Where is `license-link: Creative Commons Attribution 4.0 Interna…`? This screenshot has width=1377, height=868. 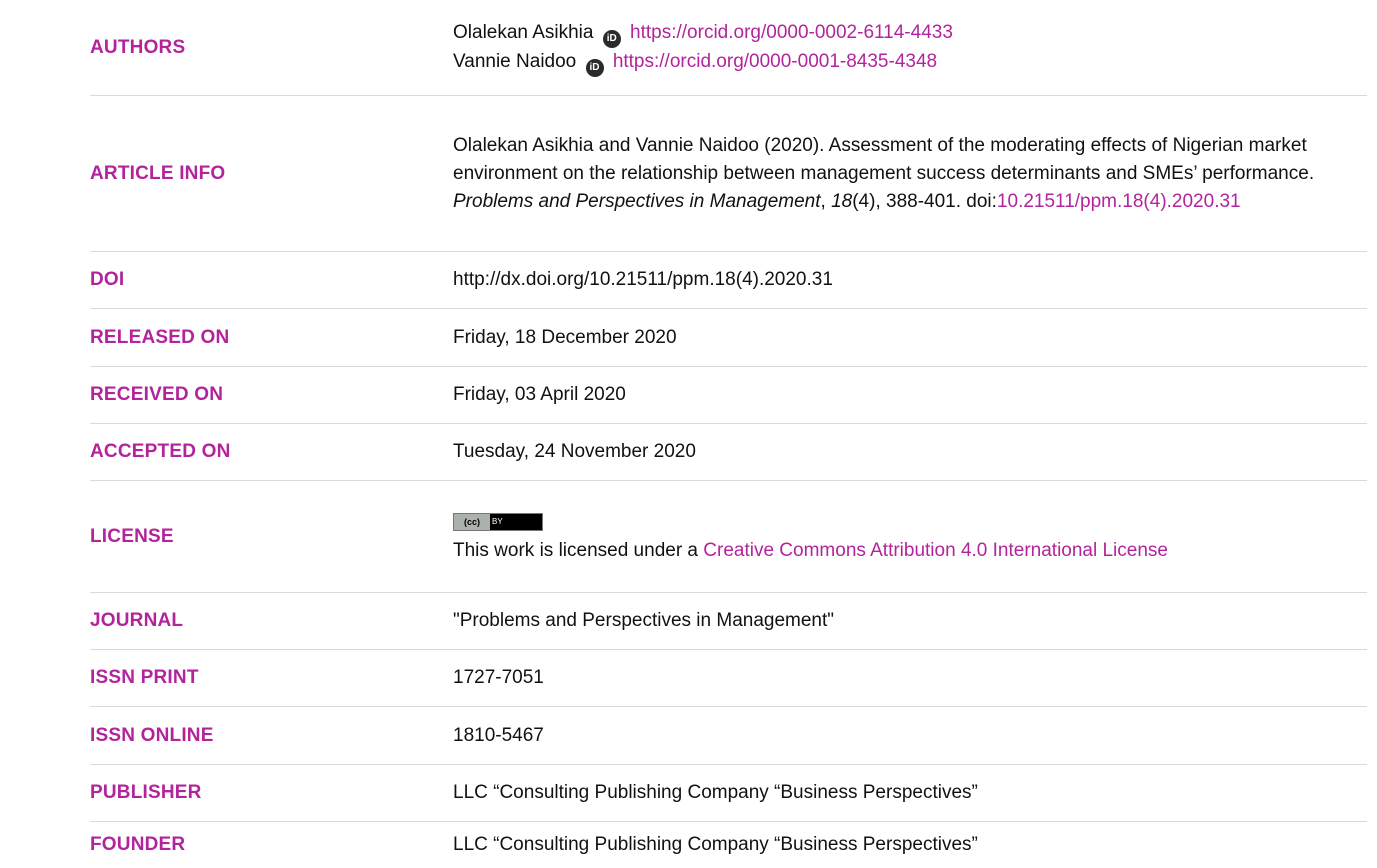
license-link: Creative Commons Attribution 4.0 Interna… is located at coordinates (935, 550).